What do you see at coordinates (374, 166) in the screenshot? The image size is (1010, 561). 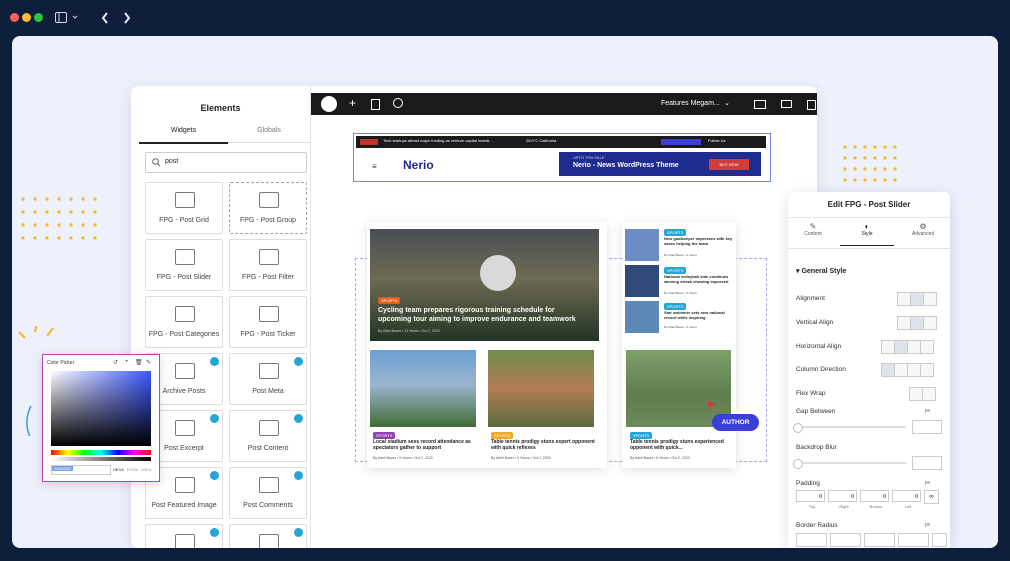 I see `menu-icon: ≡` at bounding box center [374, 166].